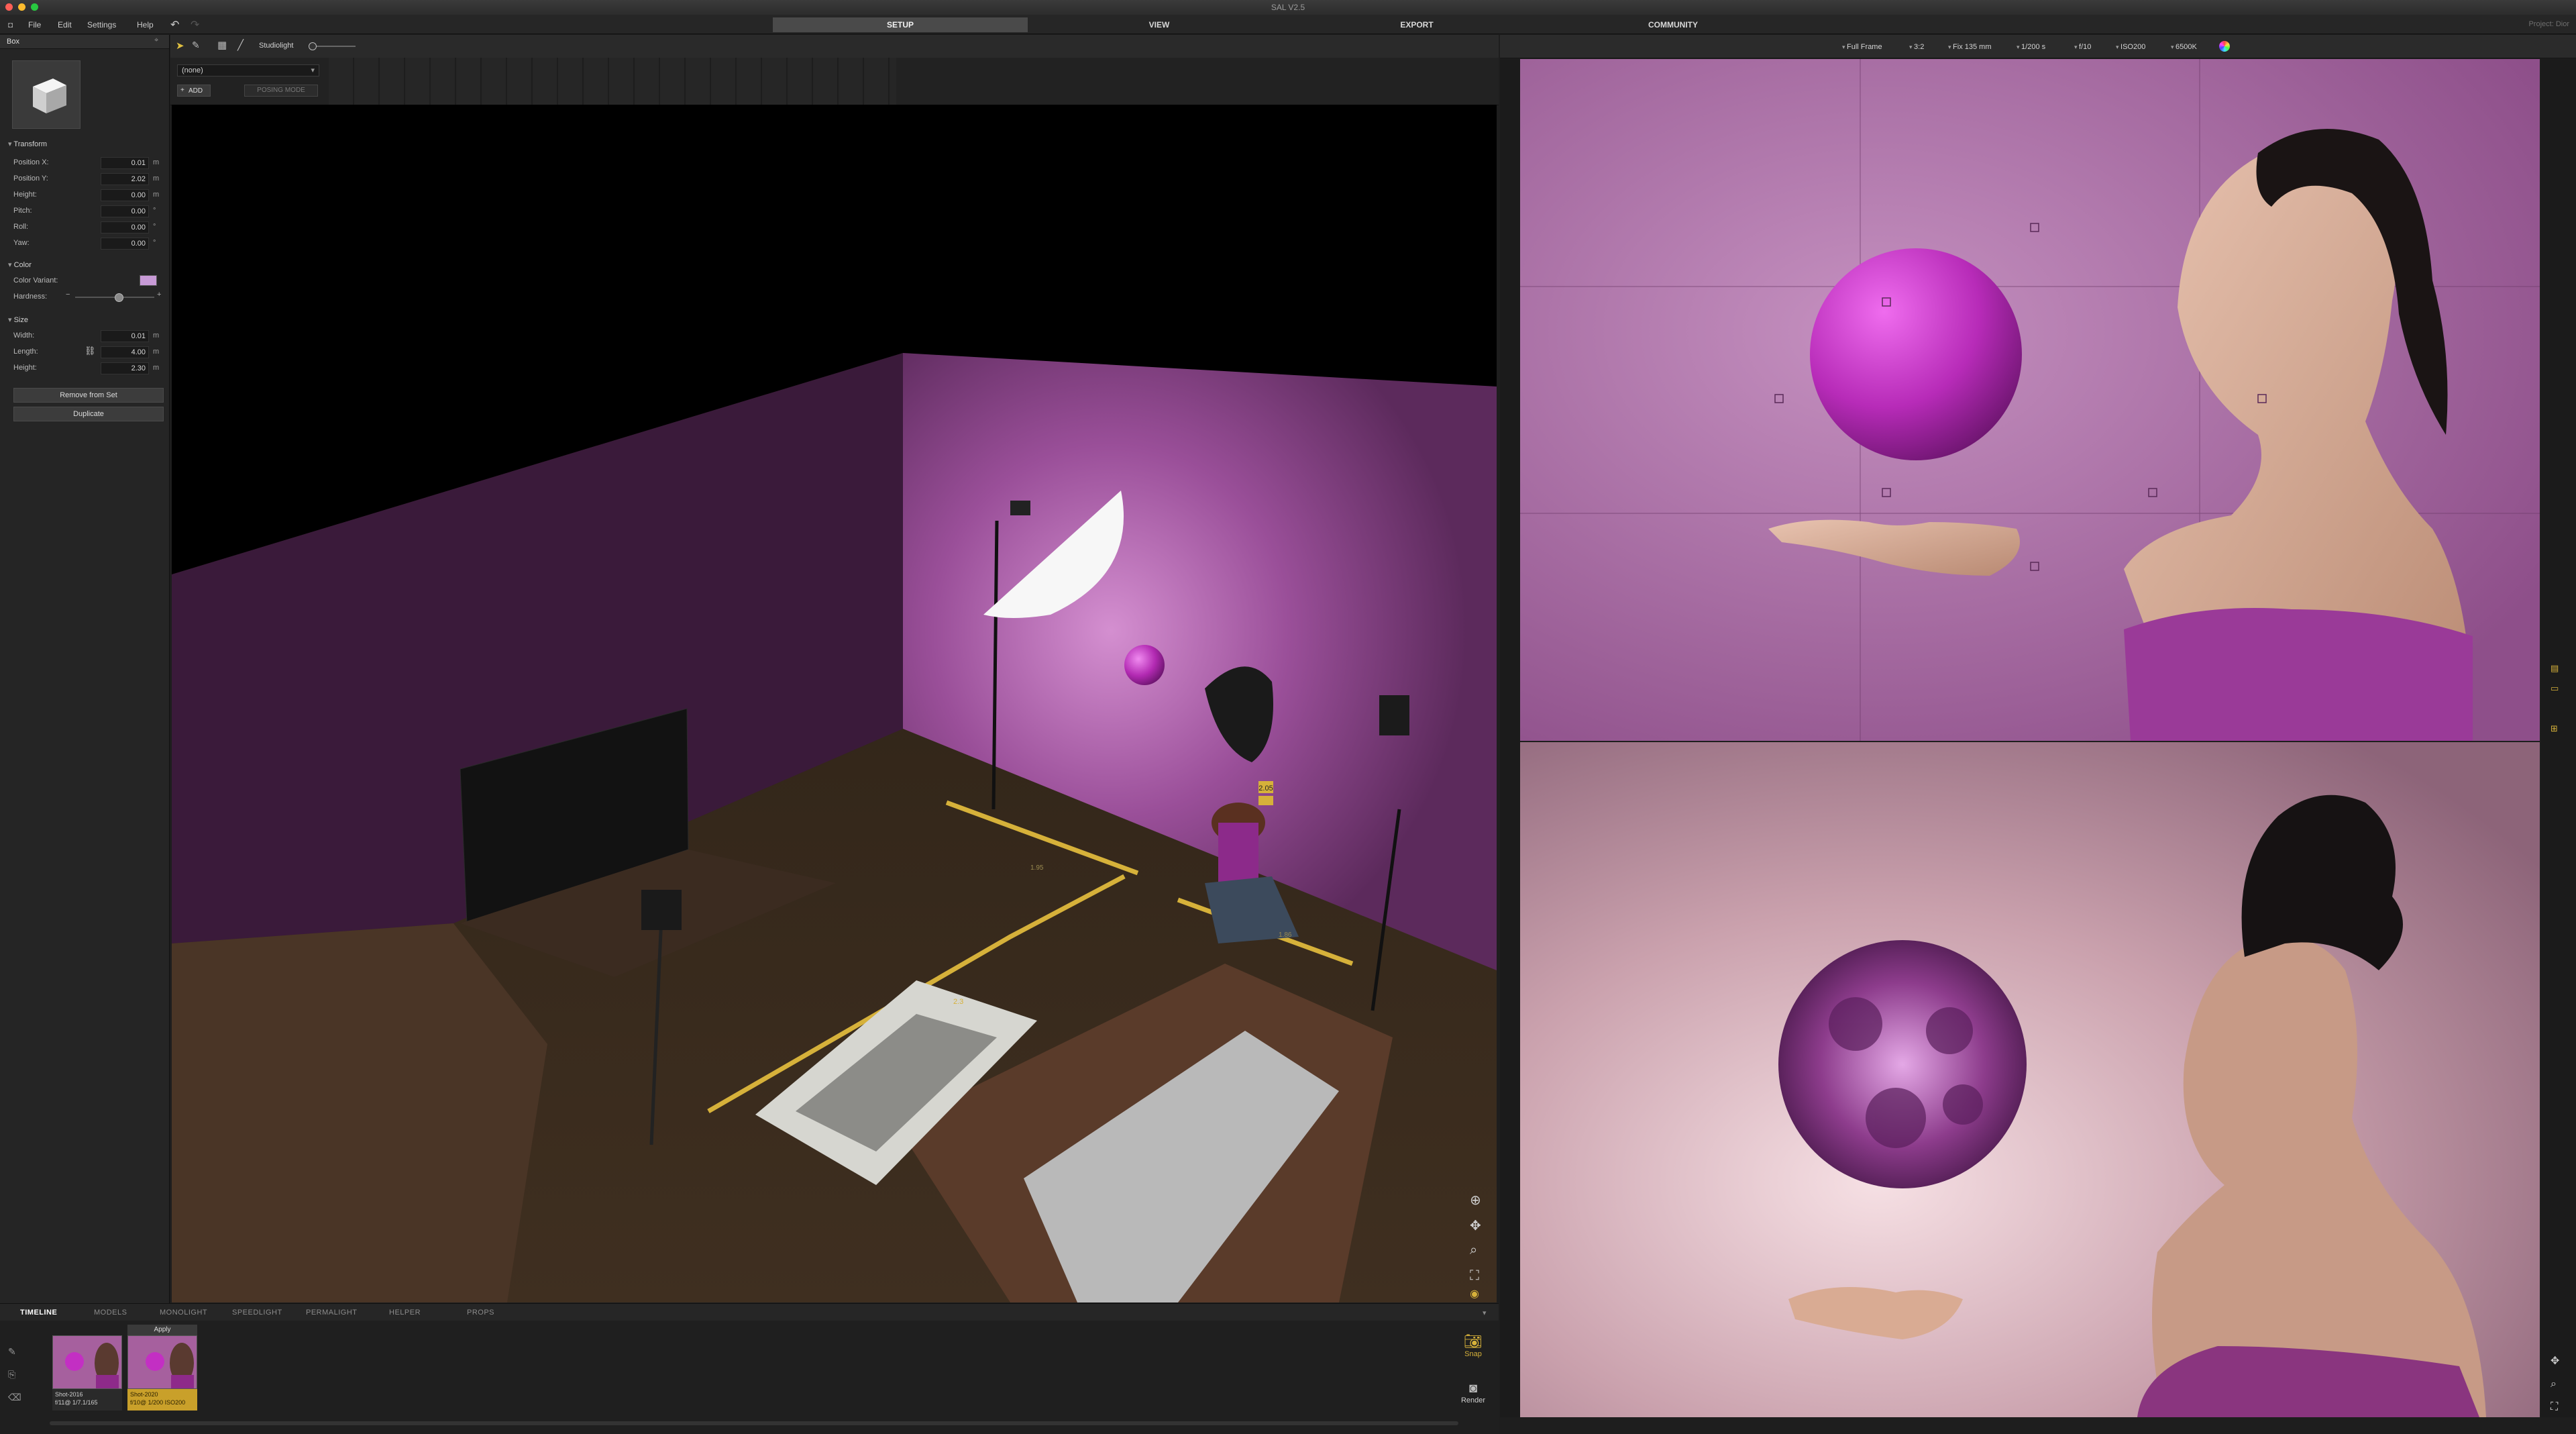 The image size is (2576, 1434). I want to click on position-y-label: Position Y:, so click(30, 178).